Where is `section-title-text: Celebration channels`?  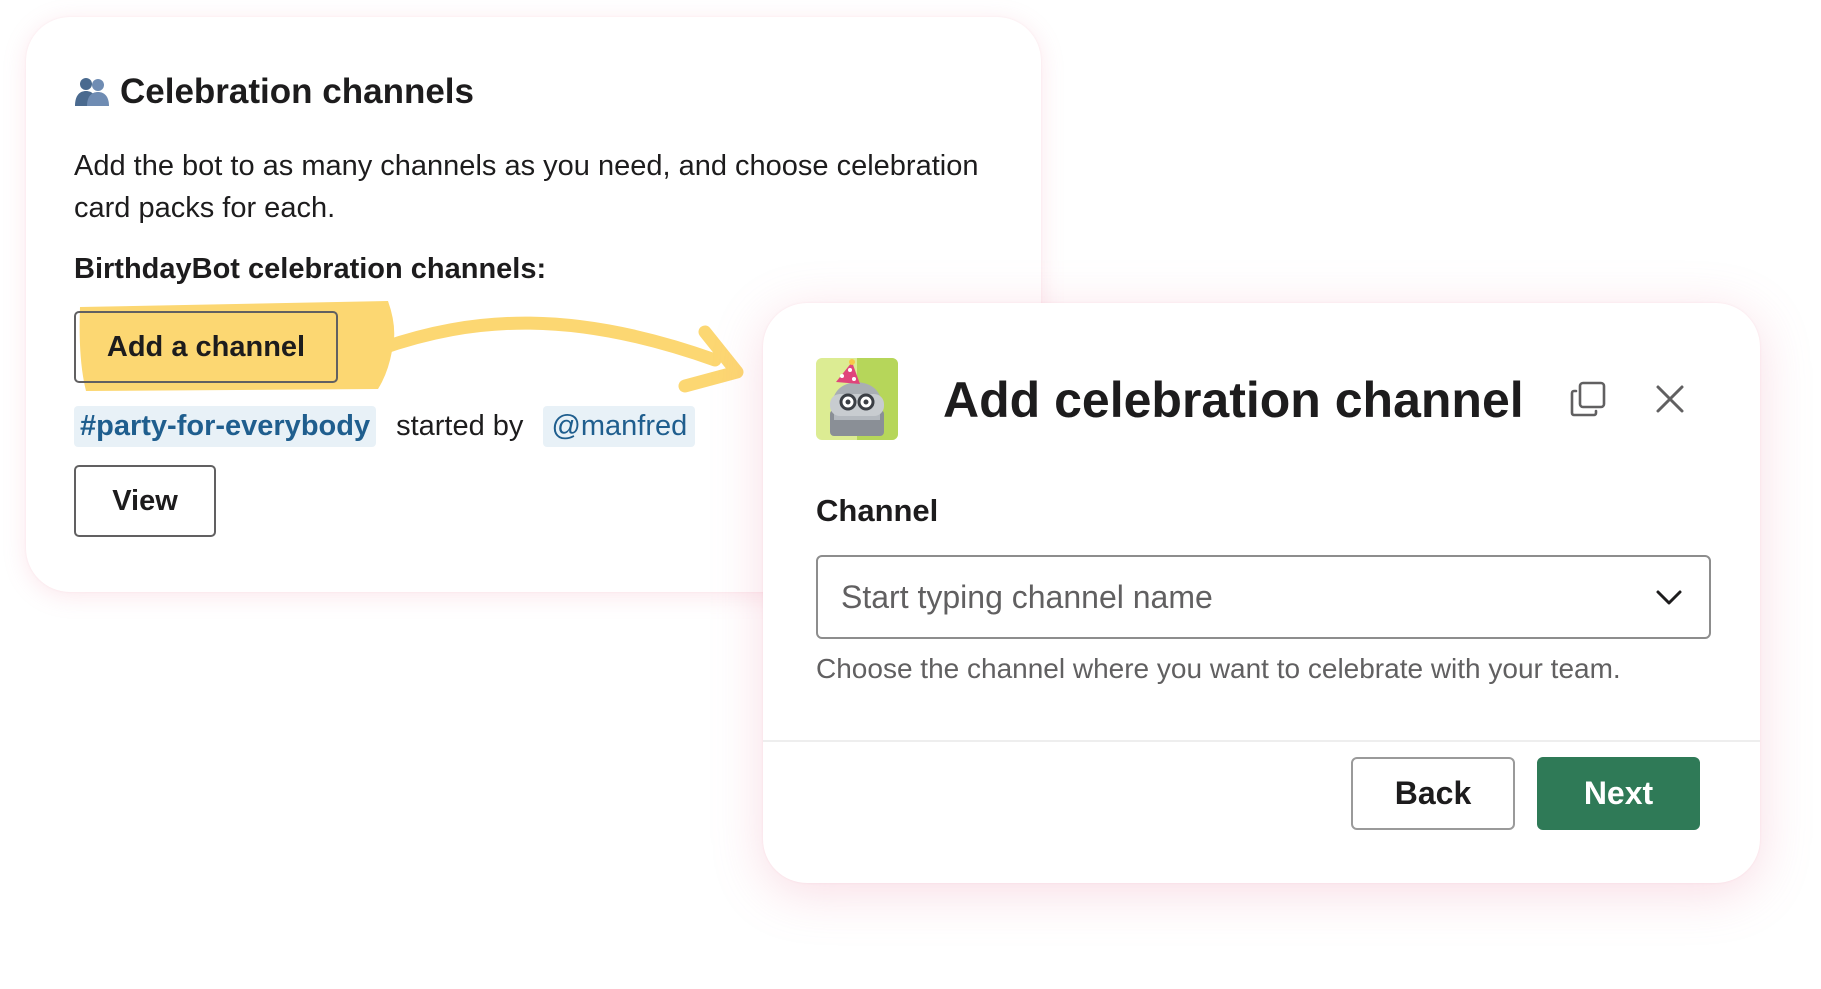 section-title-text: Celebration channels is located at coordinates (297, 91).